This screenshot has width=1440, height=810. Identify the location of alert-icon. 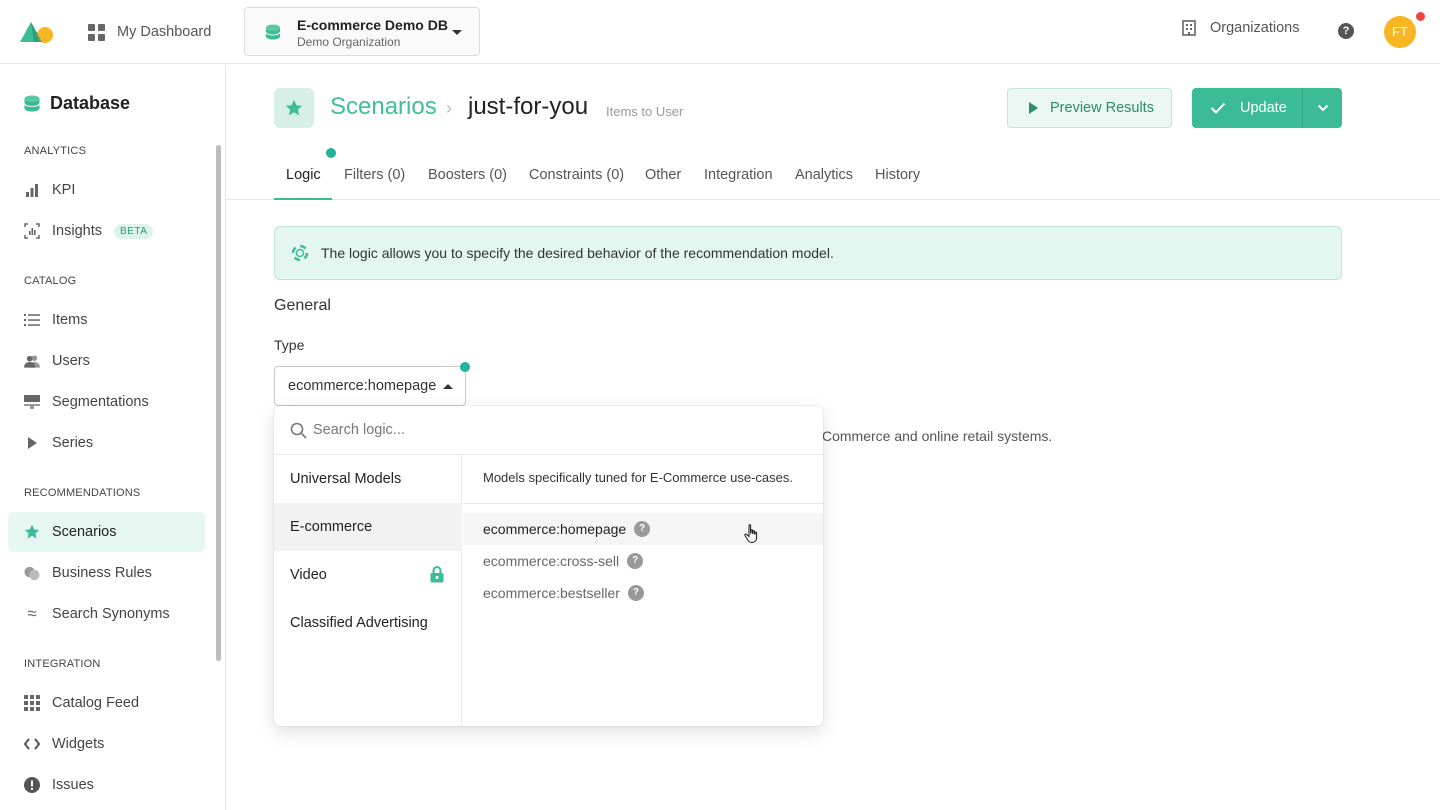
(32, 785).